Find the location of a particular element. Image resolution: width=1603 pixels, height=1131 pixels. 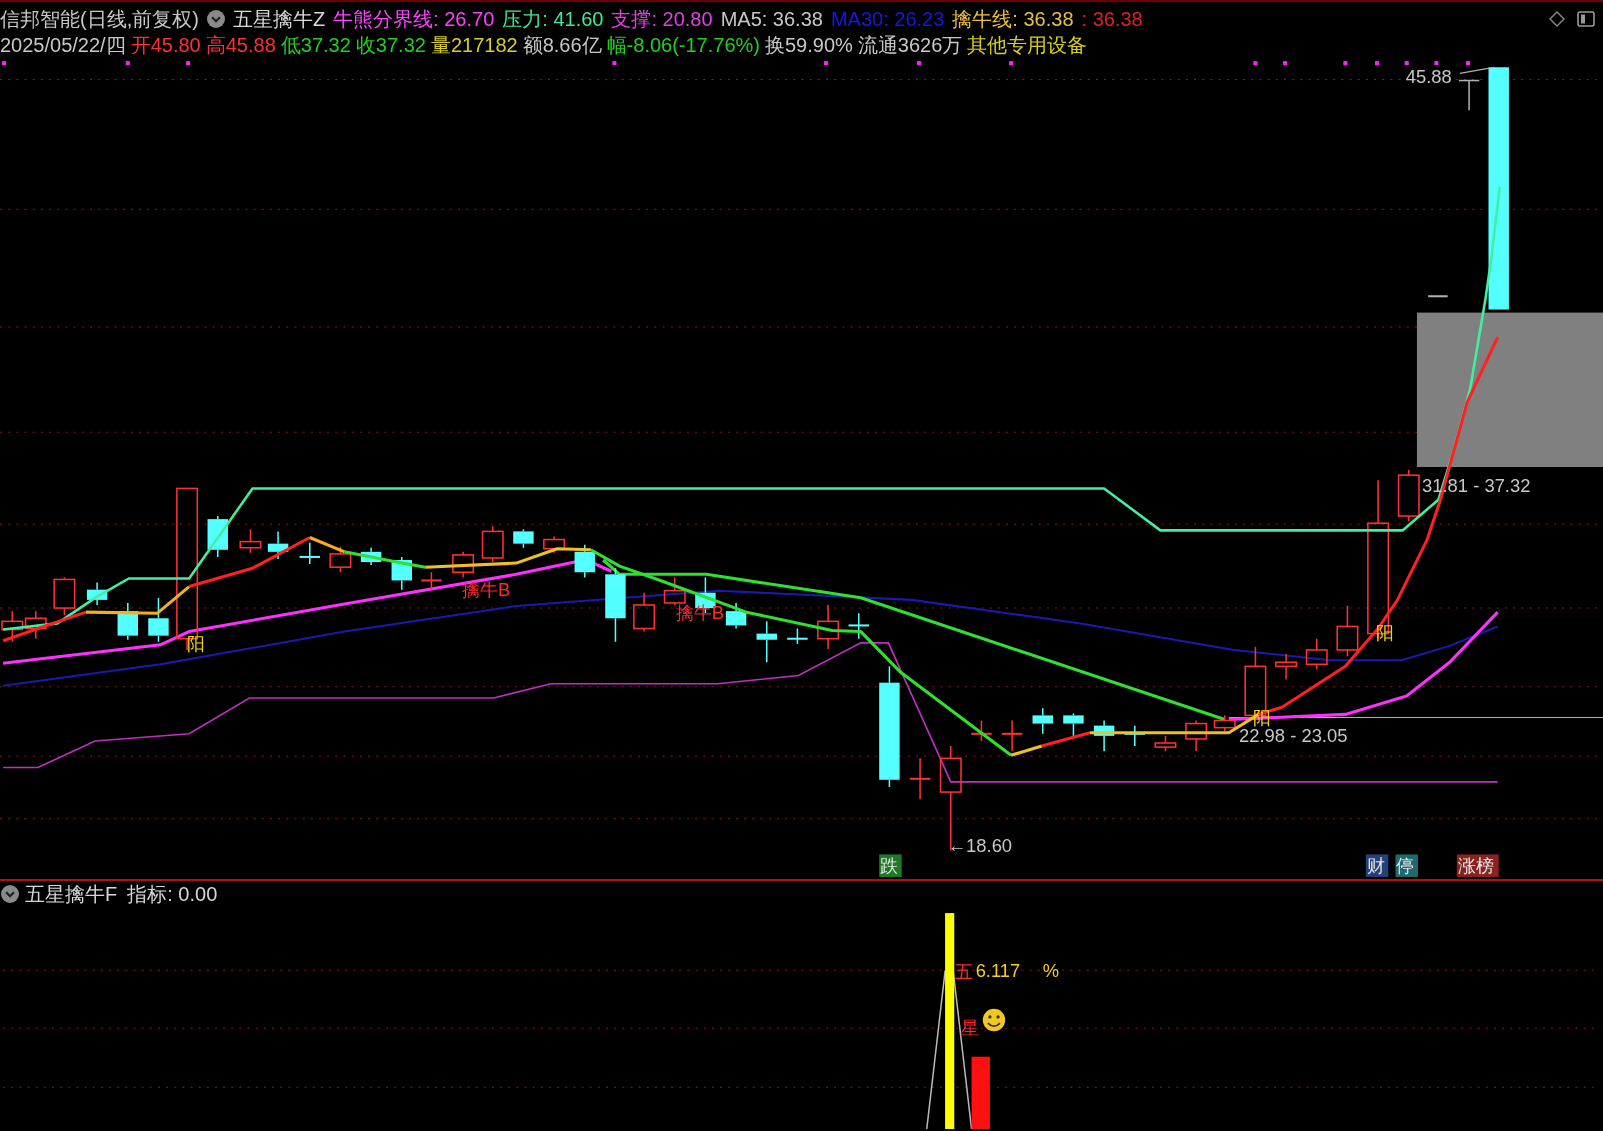

marker-label: 五 is located at coordinates (964, 972).